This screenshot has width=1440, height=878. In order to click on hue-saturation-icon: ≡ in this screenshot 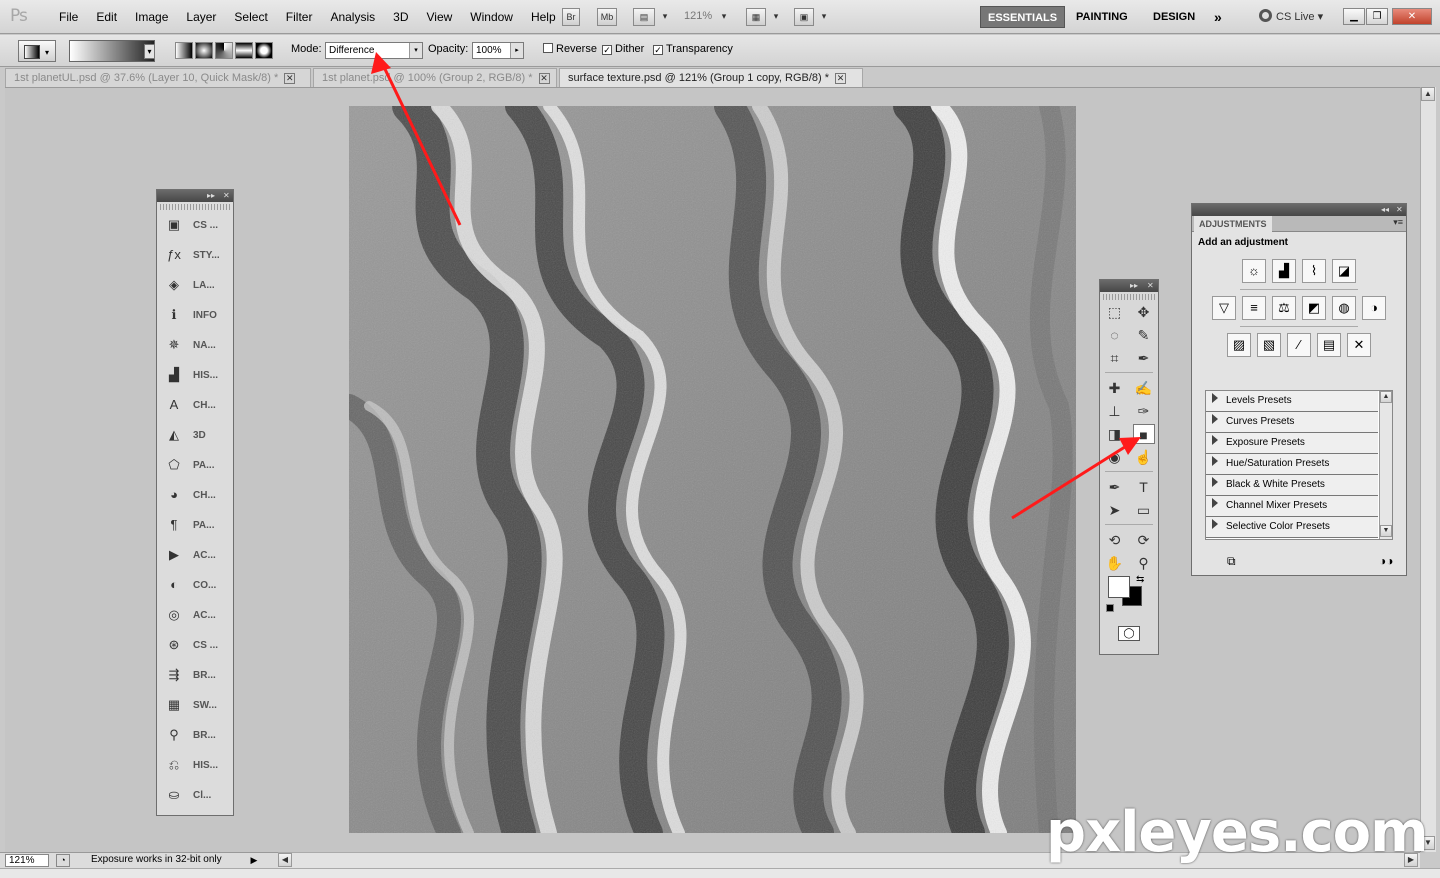, I will do `click(1254, 308)`.